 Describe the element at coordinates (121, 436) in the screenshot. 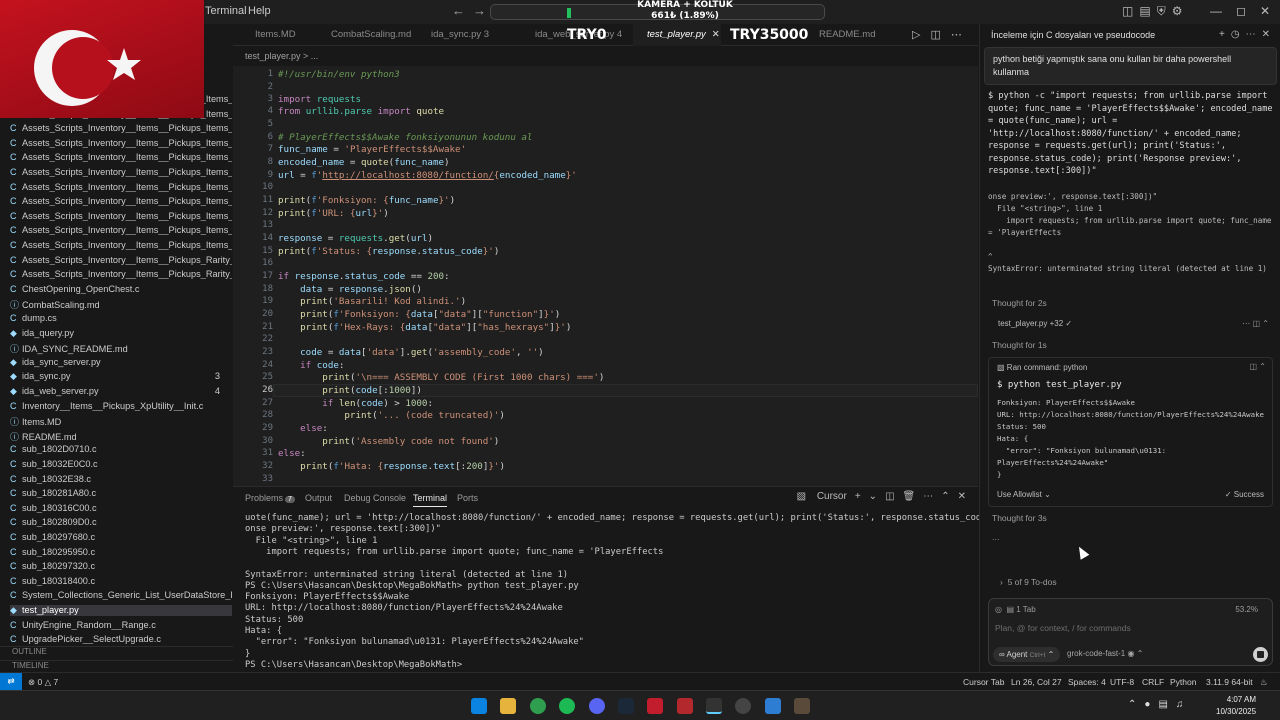

I see `explorer-file-item: ⓘ README.md` at that location.